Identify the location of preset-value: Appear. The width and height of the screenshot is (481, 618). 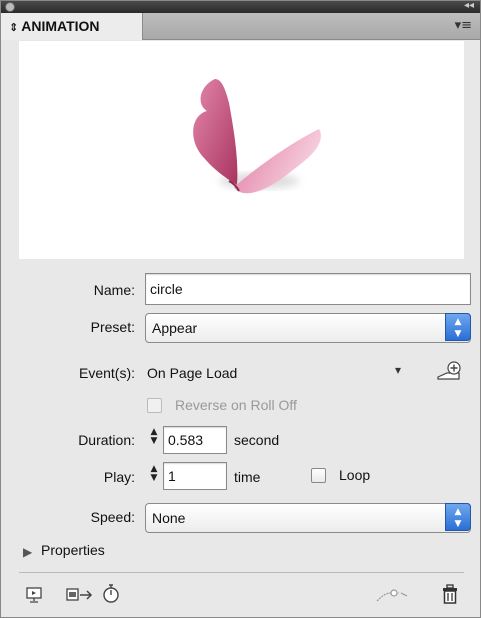
(175, 328).